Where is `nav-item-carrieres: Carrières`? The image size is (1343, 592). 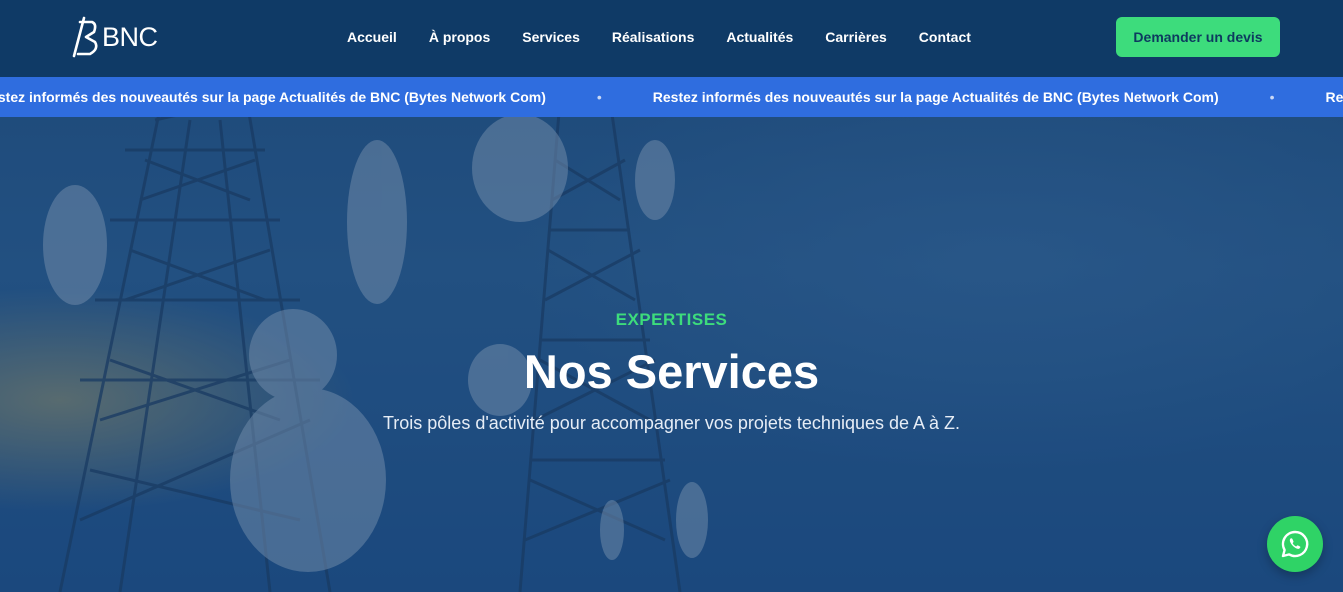 nav-item-carrieres: Carrières is located at coordinates (856, 37).